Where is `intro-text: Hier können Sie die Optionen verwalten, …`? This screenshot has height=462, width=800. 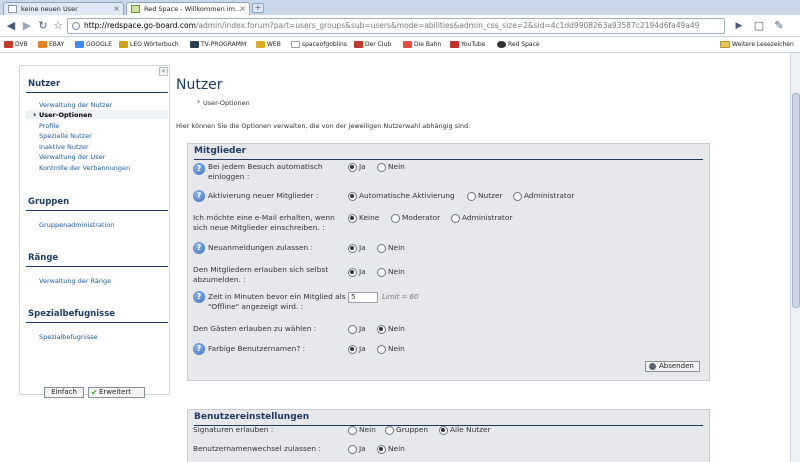
intro-text: Hier können Sie die Optionen verwalten, … is located at coordinates (323, 126).